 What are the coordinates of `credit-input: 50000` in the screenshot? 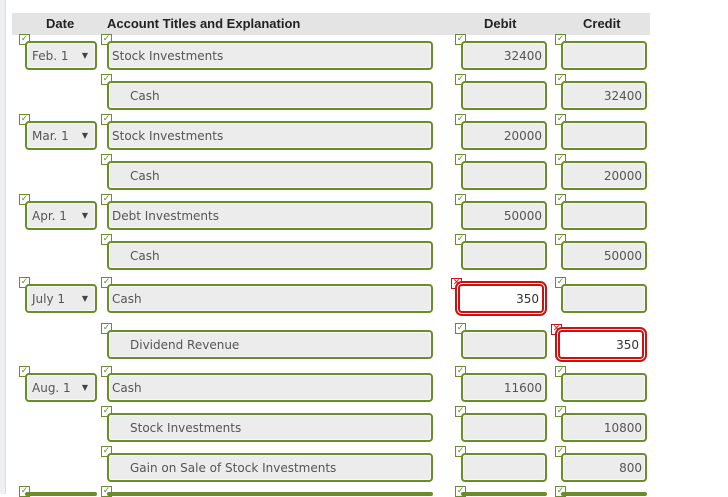 It's located at (604, 255).